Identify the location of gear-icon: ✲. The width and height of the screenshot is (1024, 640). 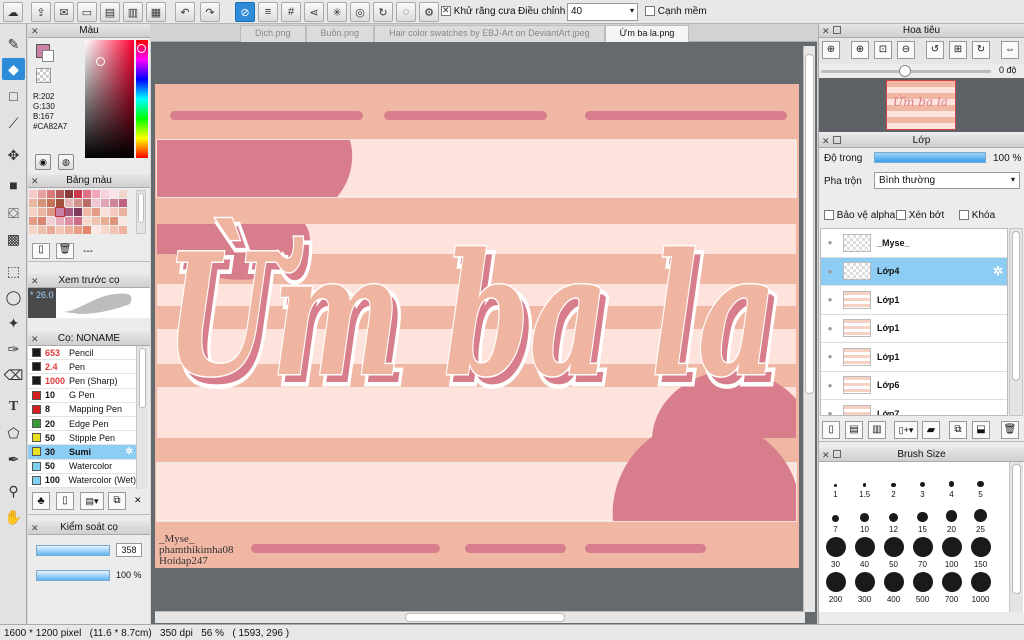
(129, 451).